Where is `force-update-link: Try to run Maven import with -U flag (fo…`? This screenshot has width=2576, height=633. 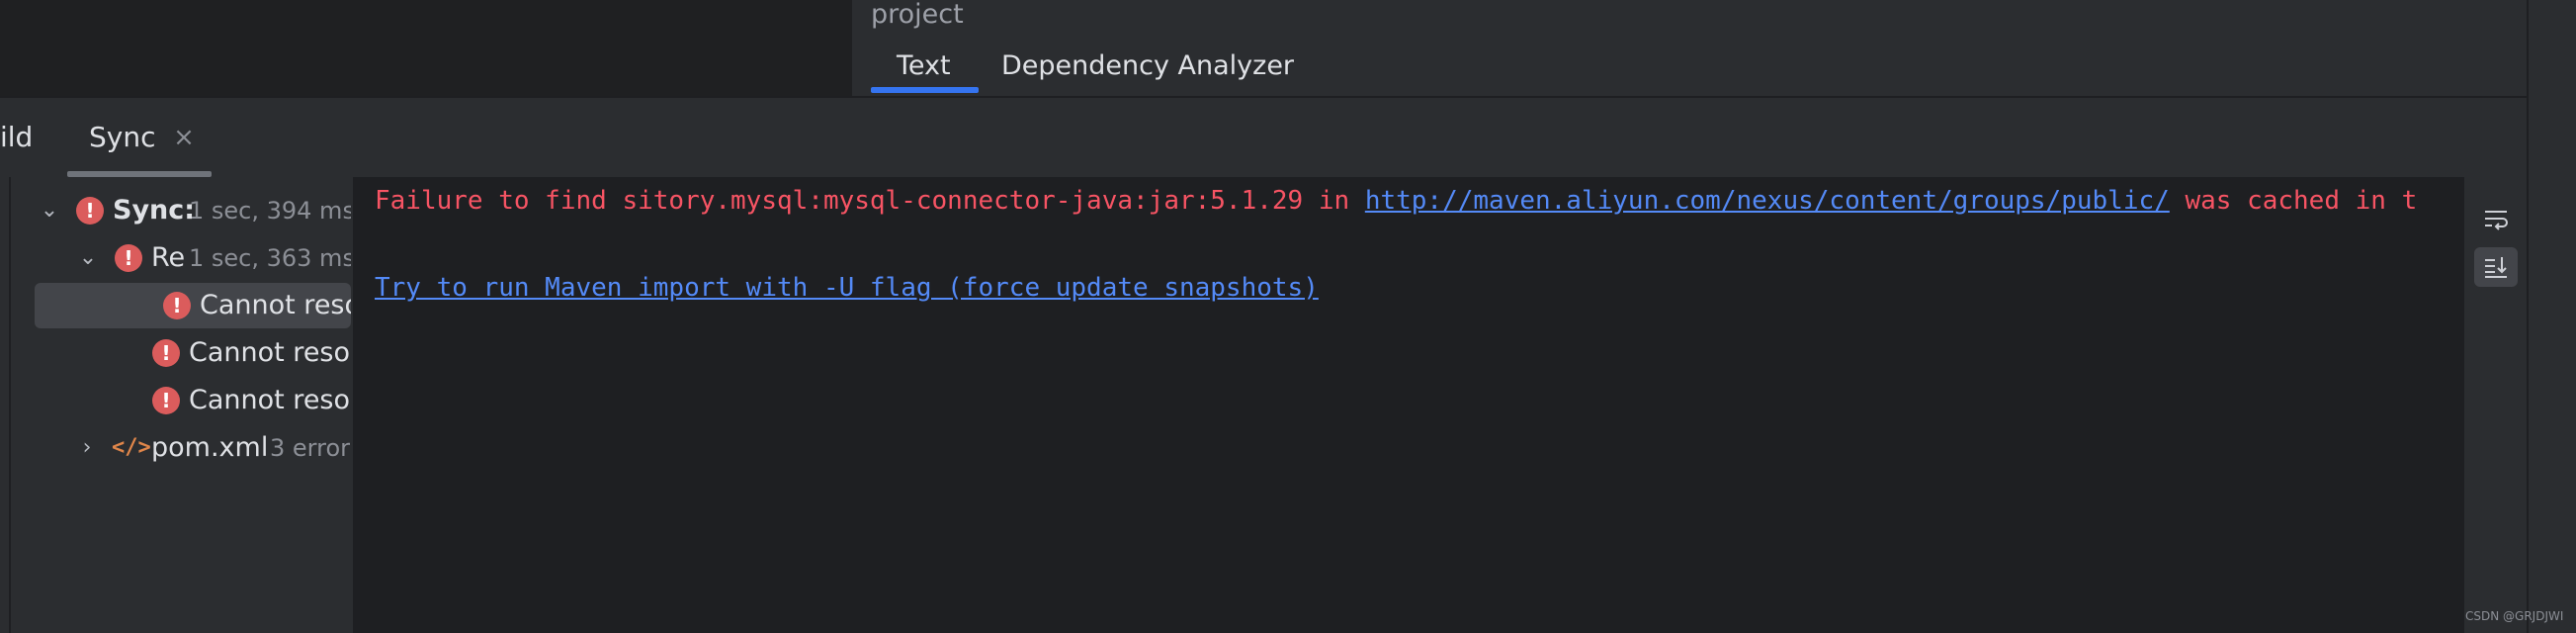 force-update-link: Try to run Maven import with -U flag (fo… is located at coordinates (847, 288).